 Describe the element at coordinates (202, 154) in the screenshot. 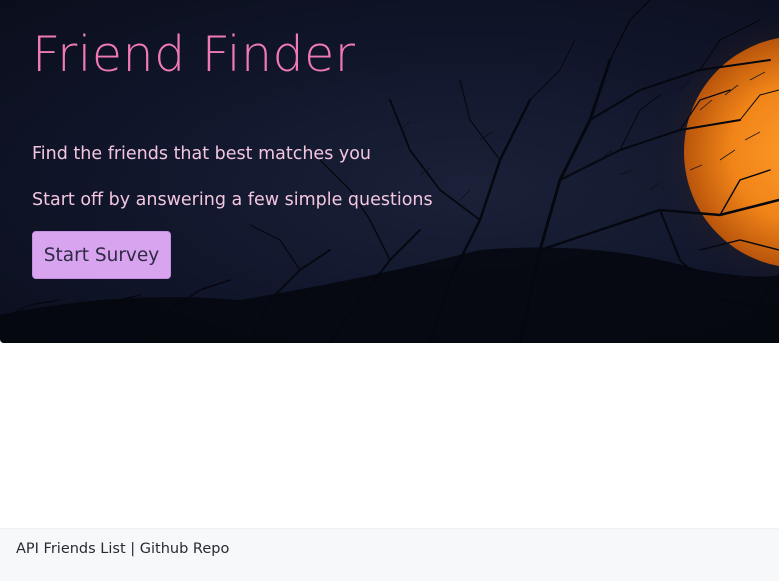

I see `hero-tagline: Find the friends that best matches you` at that location.